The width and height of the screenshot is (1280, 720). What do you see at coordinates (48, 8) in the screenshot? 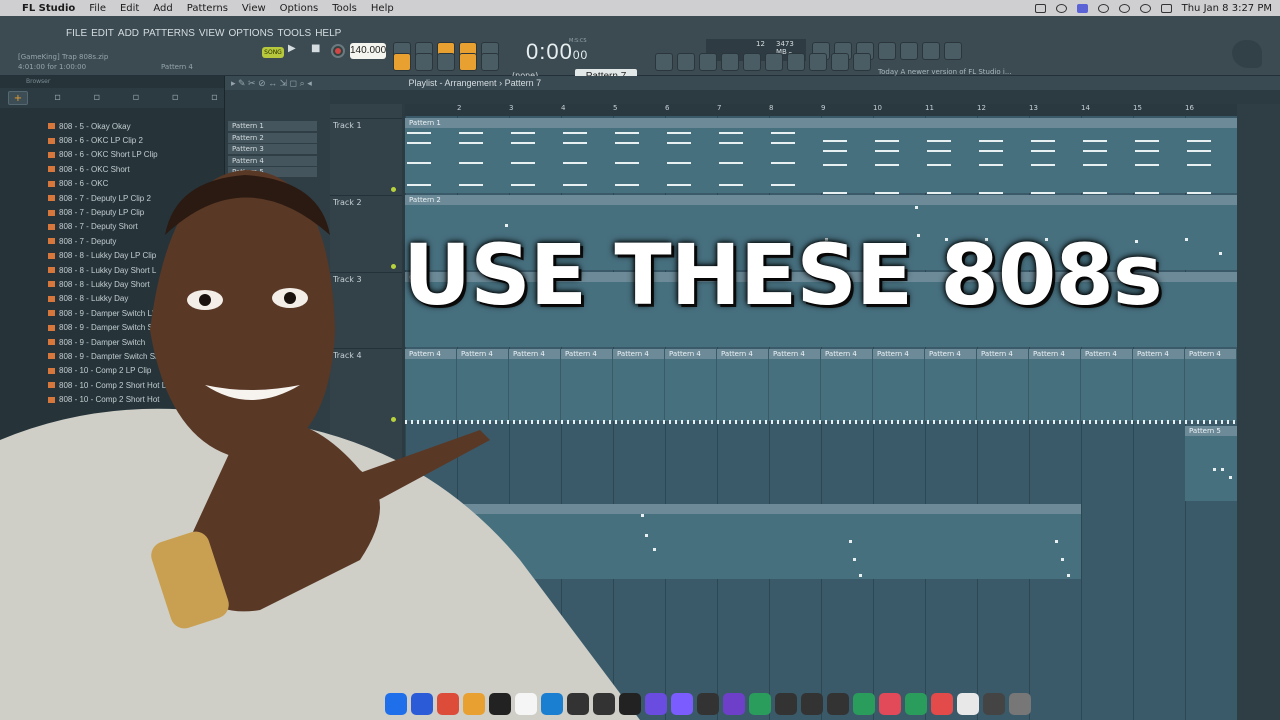
I see `app-name-menu: FL Studio` at bounding box center [48, 8].